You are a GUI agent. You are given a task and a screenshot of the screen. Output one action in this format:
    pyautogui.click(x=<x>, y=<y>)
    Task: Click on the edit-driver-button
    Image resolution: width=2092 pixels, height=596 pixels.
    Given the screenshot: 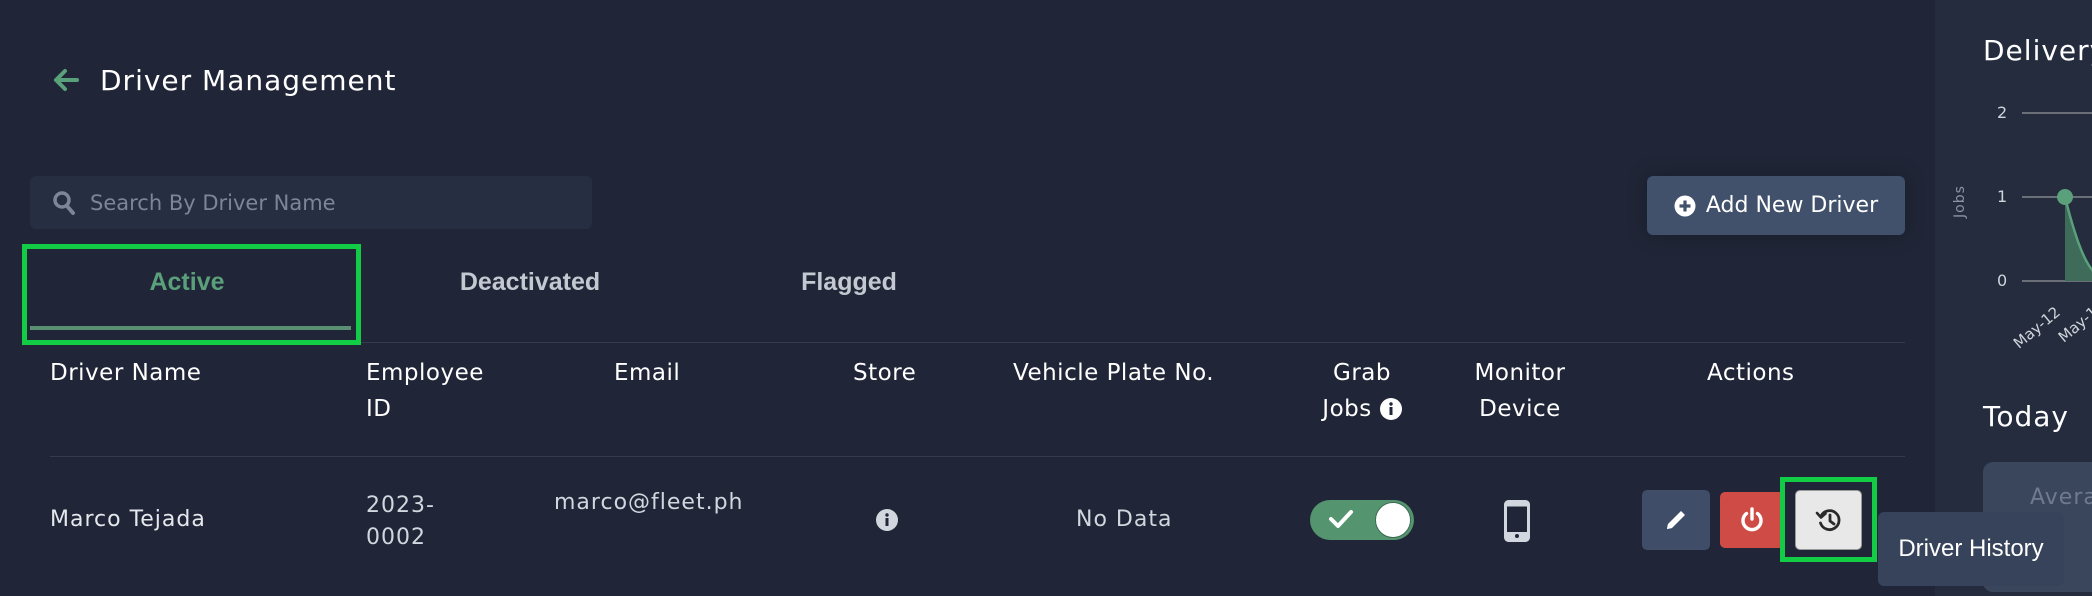 What is the action you would take?
    pyautogui.click(x=1676, y=520)
    